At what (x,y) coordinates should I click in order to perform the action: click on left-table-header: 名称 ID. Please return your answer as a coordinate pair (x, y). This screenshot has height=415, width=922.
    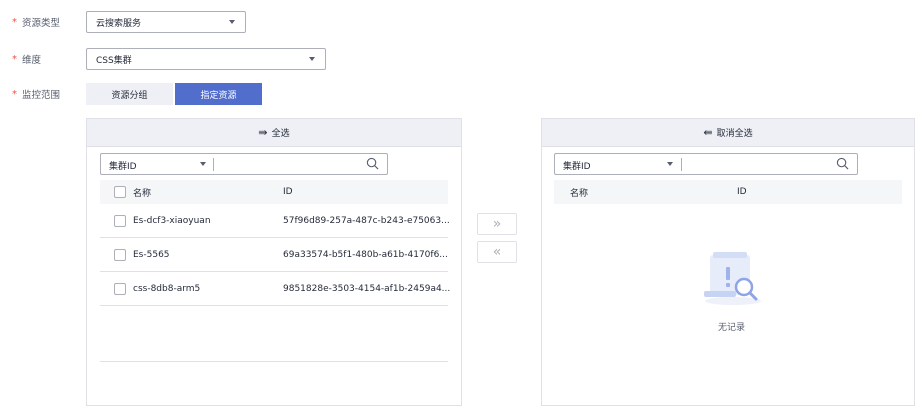
    Looking at the image, I should click on (274, 192).